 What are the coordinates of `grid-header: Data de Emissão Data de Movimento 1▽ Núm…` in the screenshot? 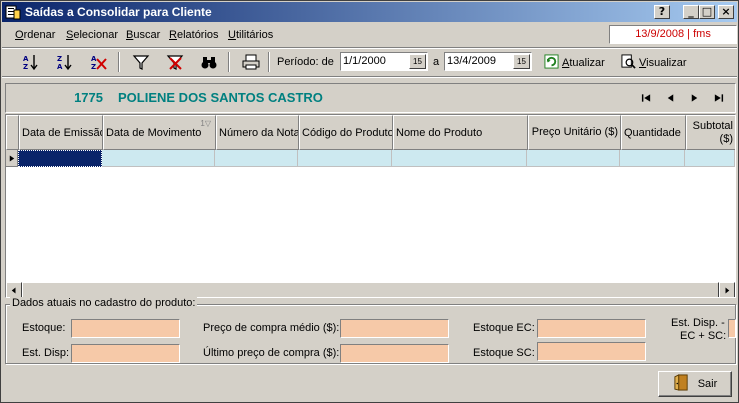 It's located at (370, 132).